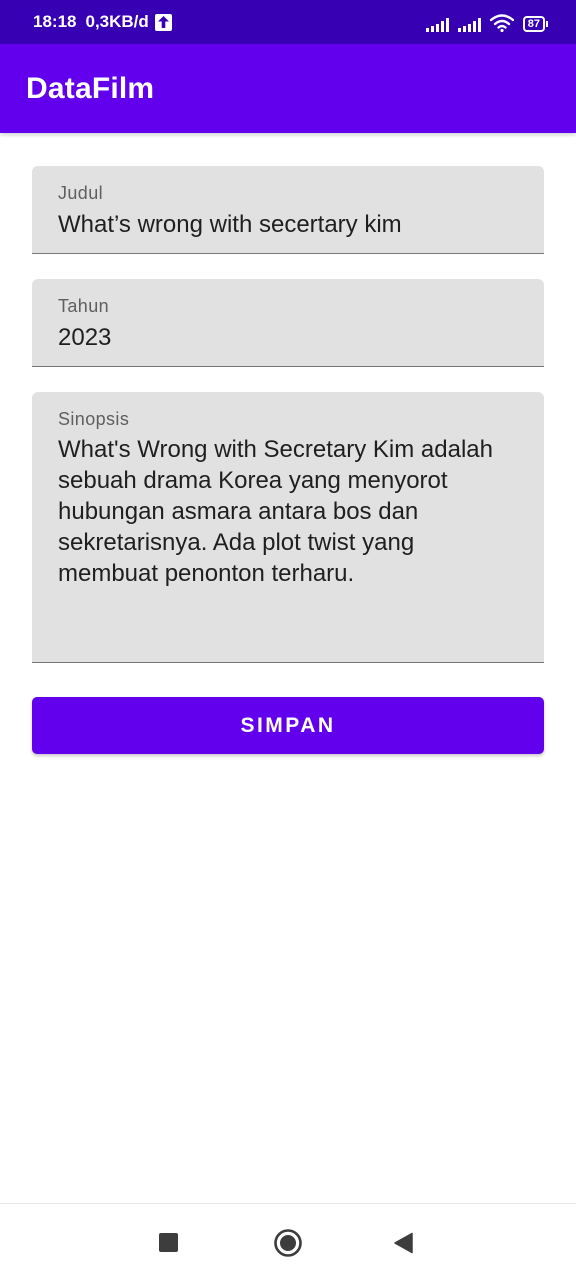 The image size is (576, 1280). I want to click on tahun-label: Tahun, so click(84, 306).